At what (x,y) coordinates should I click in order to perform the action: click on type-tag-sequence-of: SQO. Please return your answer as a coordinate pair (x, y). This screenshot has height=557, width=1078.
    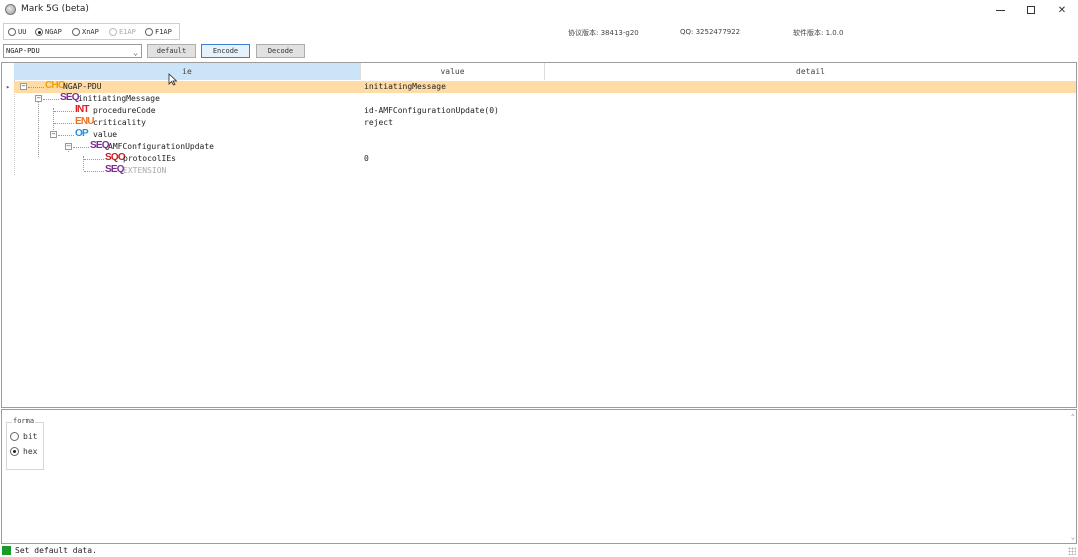
    Looking at the image, I should click on (115, 157).